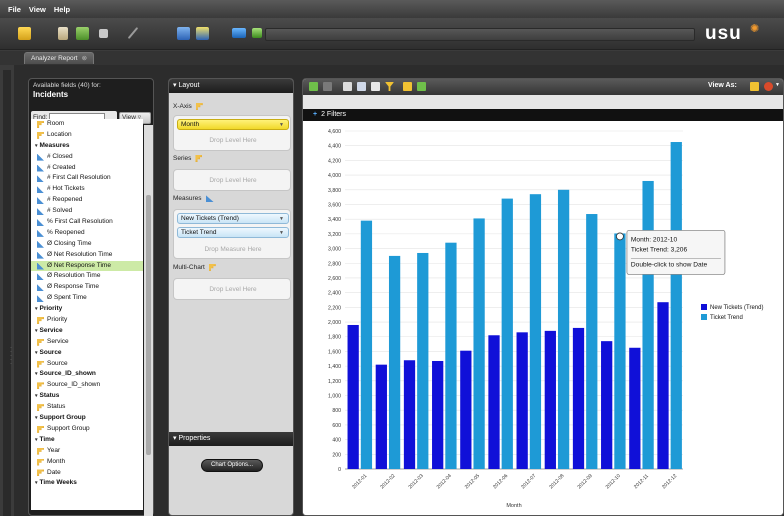  Describe the element at coordinates (87, 429) in the screenshot. I see `field-item: Support Group` at that location.